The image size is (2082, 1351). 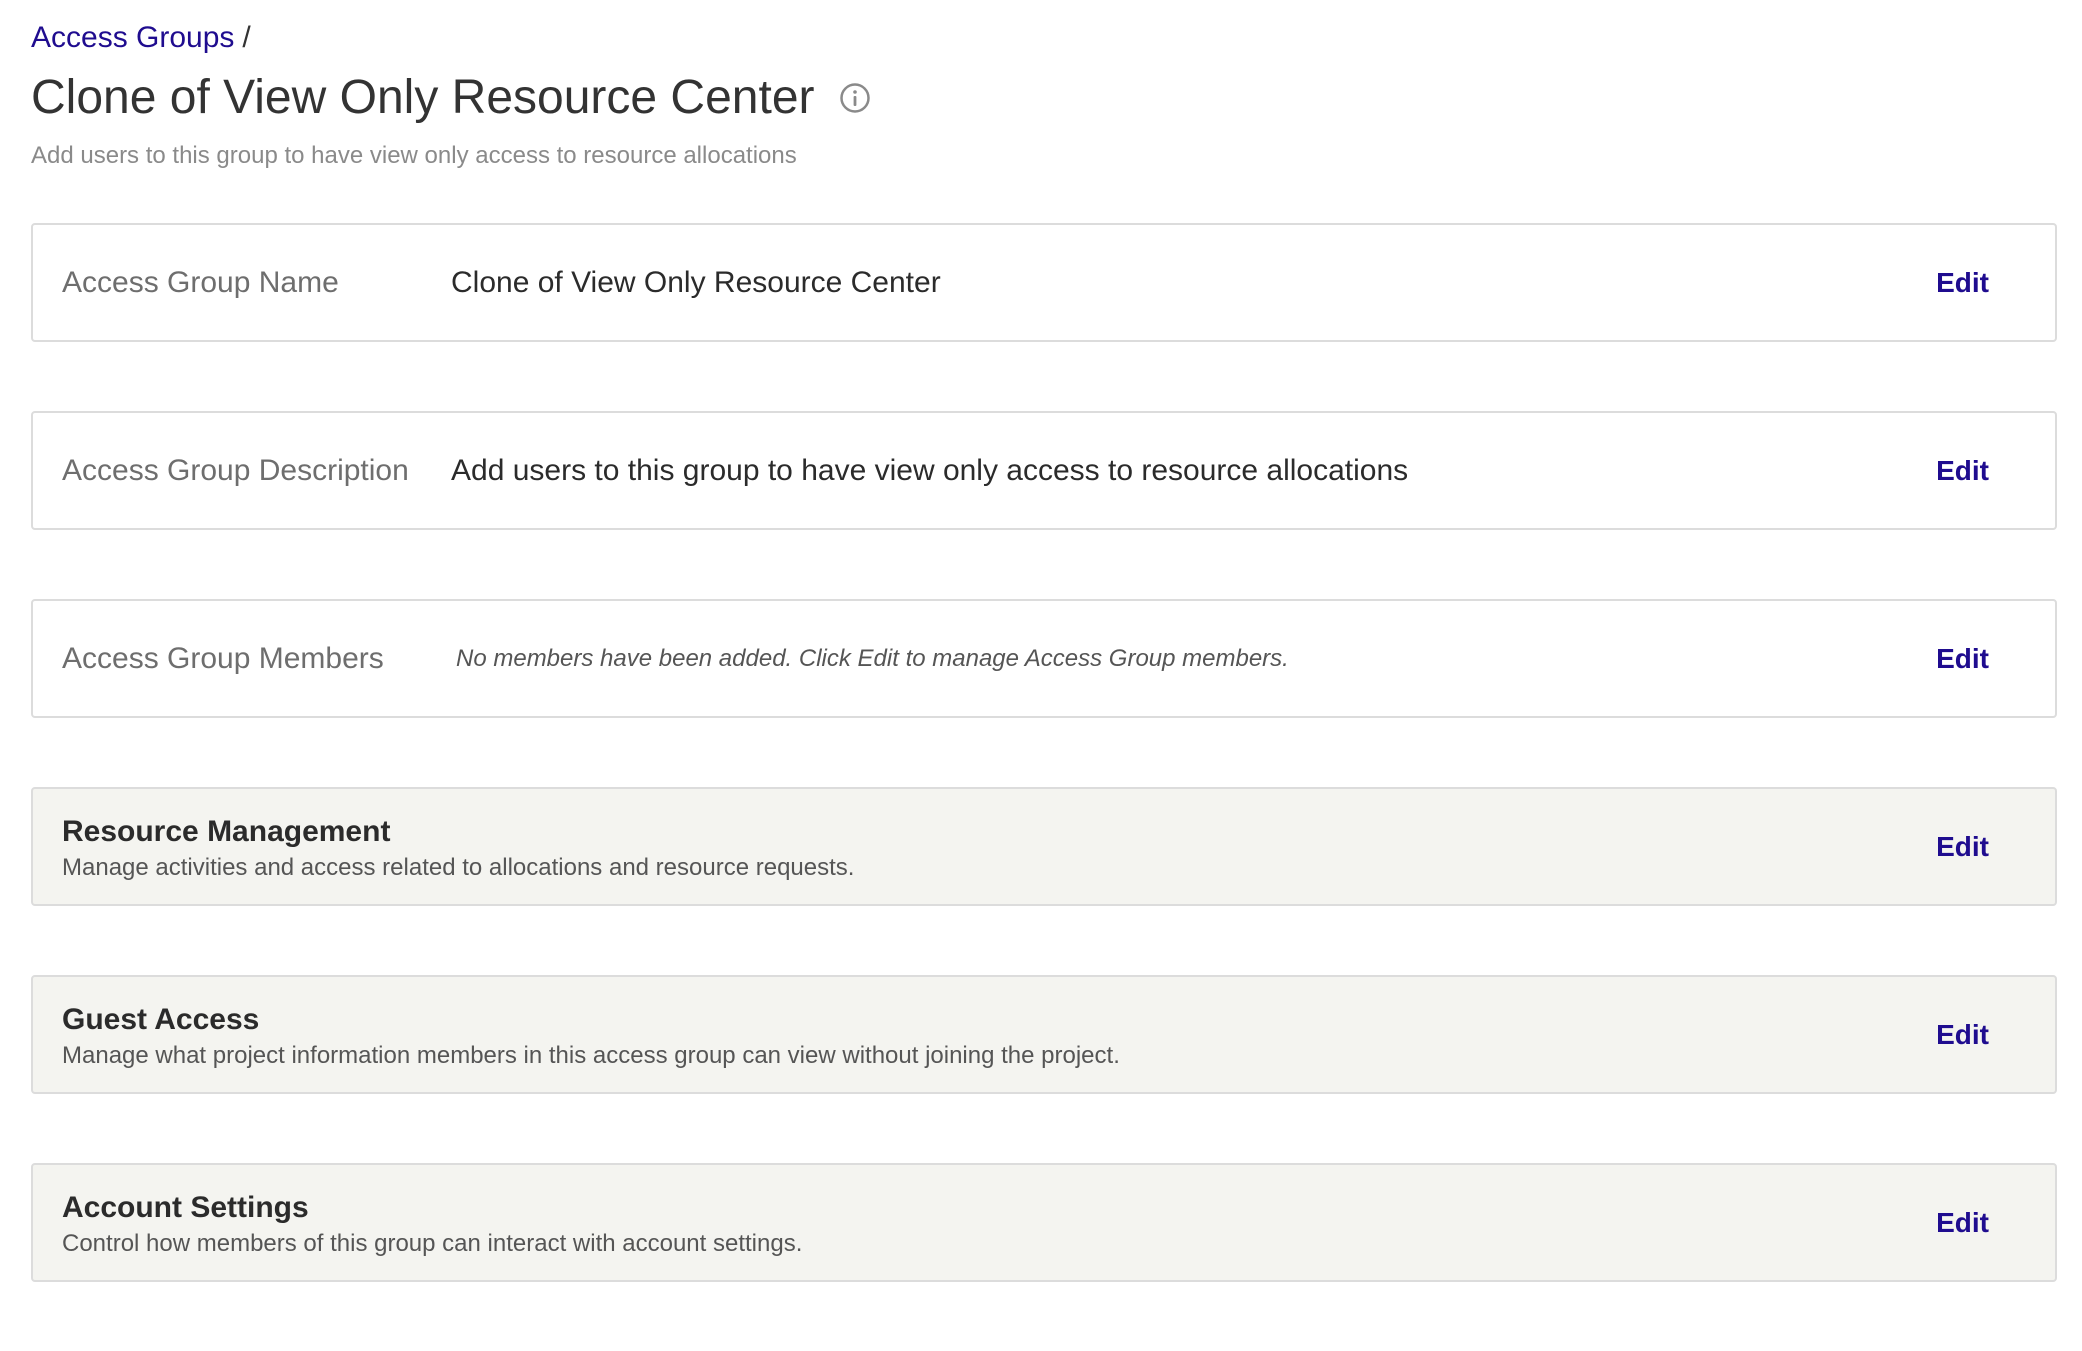 What do you see at coordinates (223, 658) in the screenshot?
I see `field-label: Access Group Members` at bounding box center [223, 658].